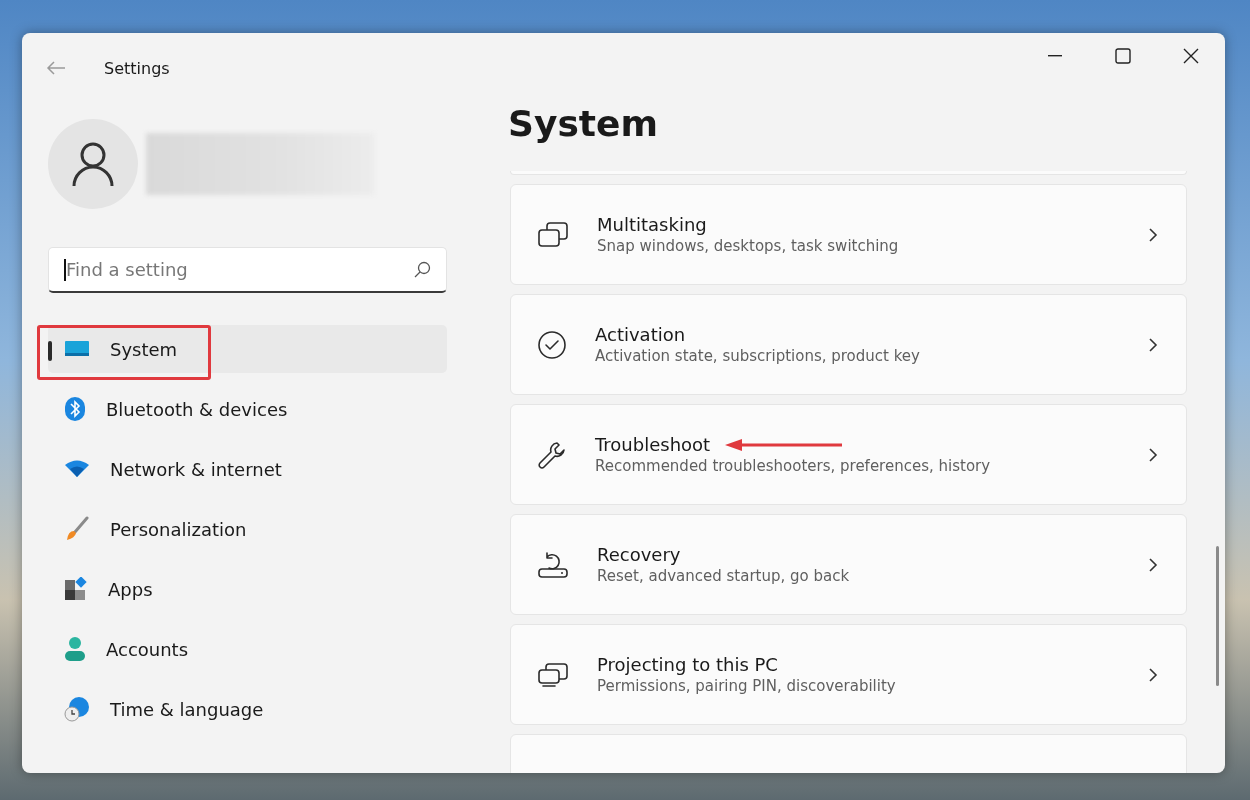 The image size is (1250, 800). Describe the element at coordinates (848, 454) in the screenshot. I see `settings-card: Troubleshoot Recommended troubleshooters, preferences, history` at that location.